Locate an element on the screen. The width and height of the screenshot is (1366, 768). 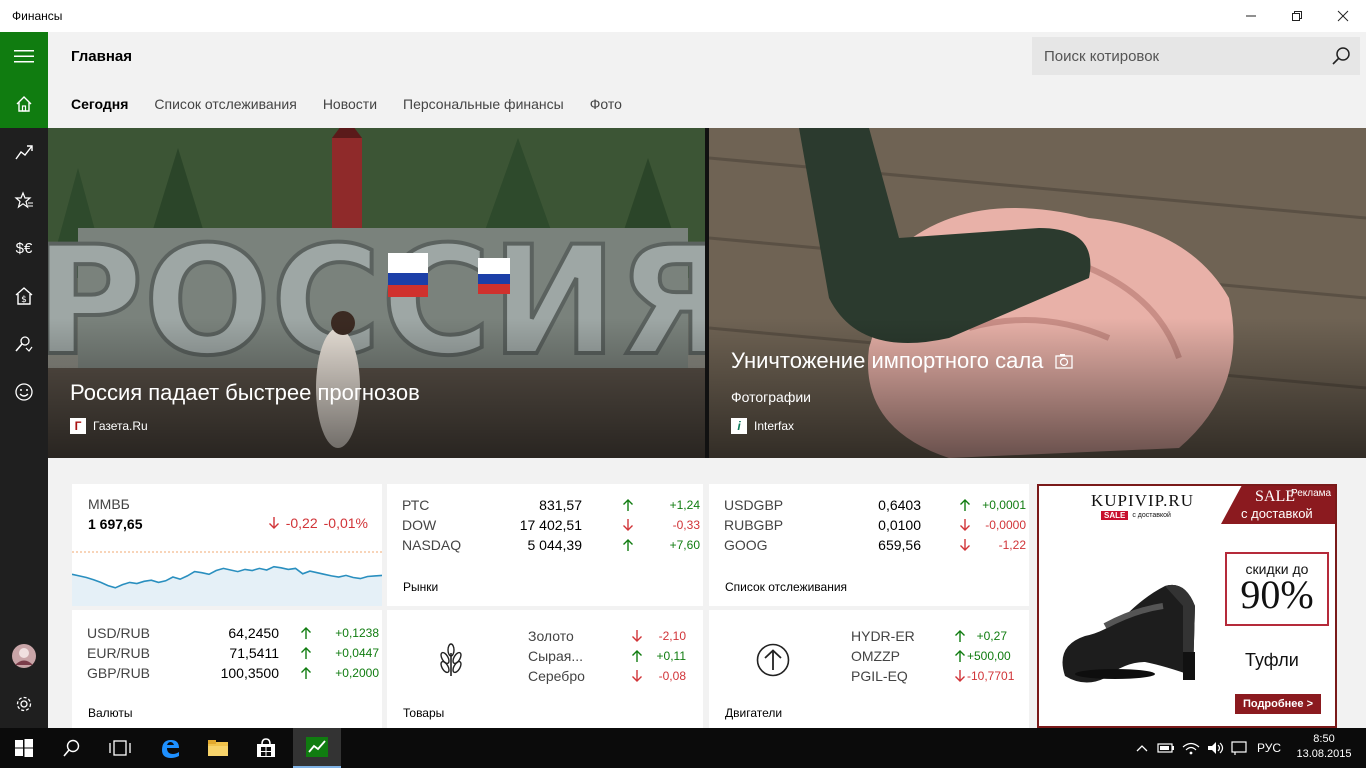
quote-change: +0,11 is located at coordinates (671, 656).